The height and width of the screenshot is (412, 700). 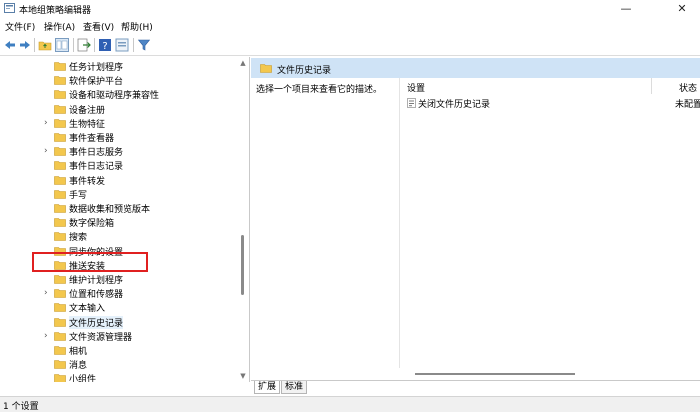 What do you see at coordinates (350, 8) in the screenshot?
I see `title-bar: 本地组策略编辑器 — ✕` at bounding box center [350, 8].